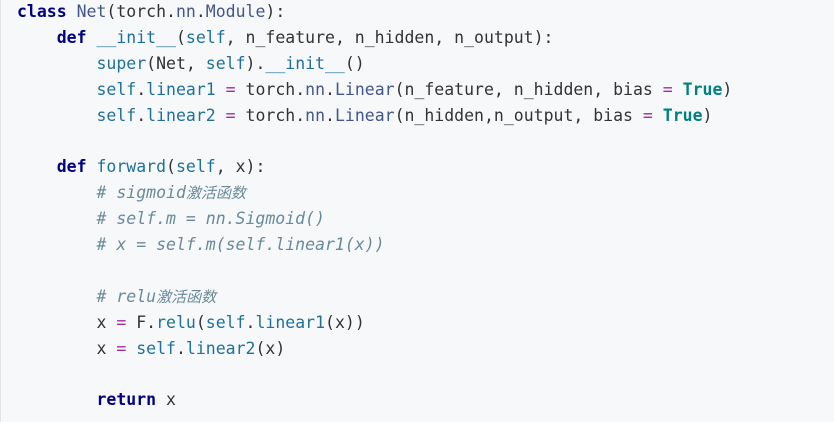 Image resolution: width=834 pixels, height=422 pixels. I want to click on code-token-cmt: # self.m = nn.Sigmoid(), so click(210, 219).